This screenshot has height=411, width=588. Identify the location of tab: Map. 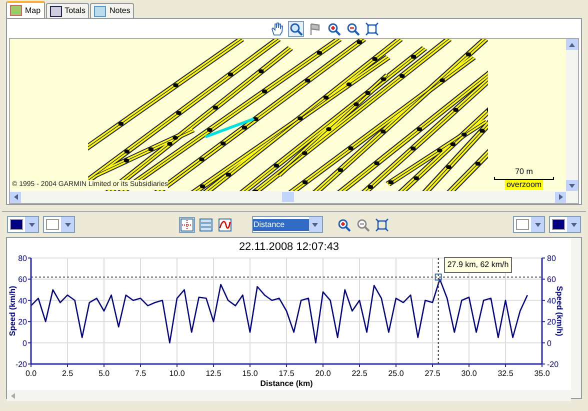
(25, 9).